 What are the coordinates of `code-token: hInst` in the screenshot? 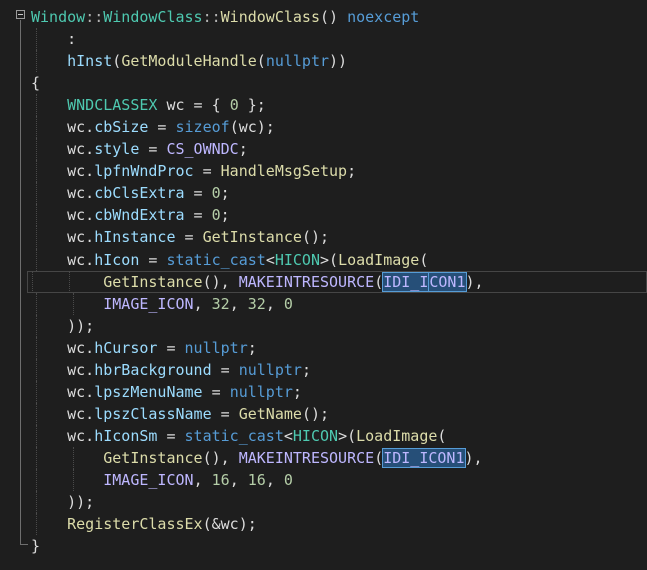 It's located at (90, 61).